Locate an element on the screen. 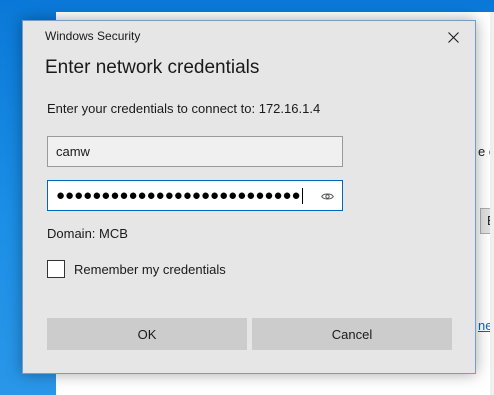 The image size is (494, 395). domain-label: Domain: MCB is located at coordinates (87, 233).